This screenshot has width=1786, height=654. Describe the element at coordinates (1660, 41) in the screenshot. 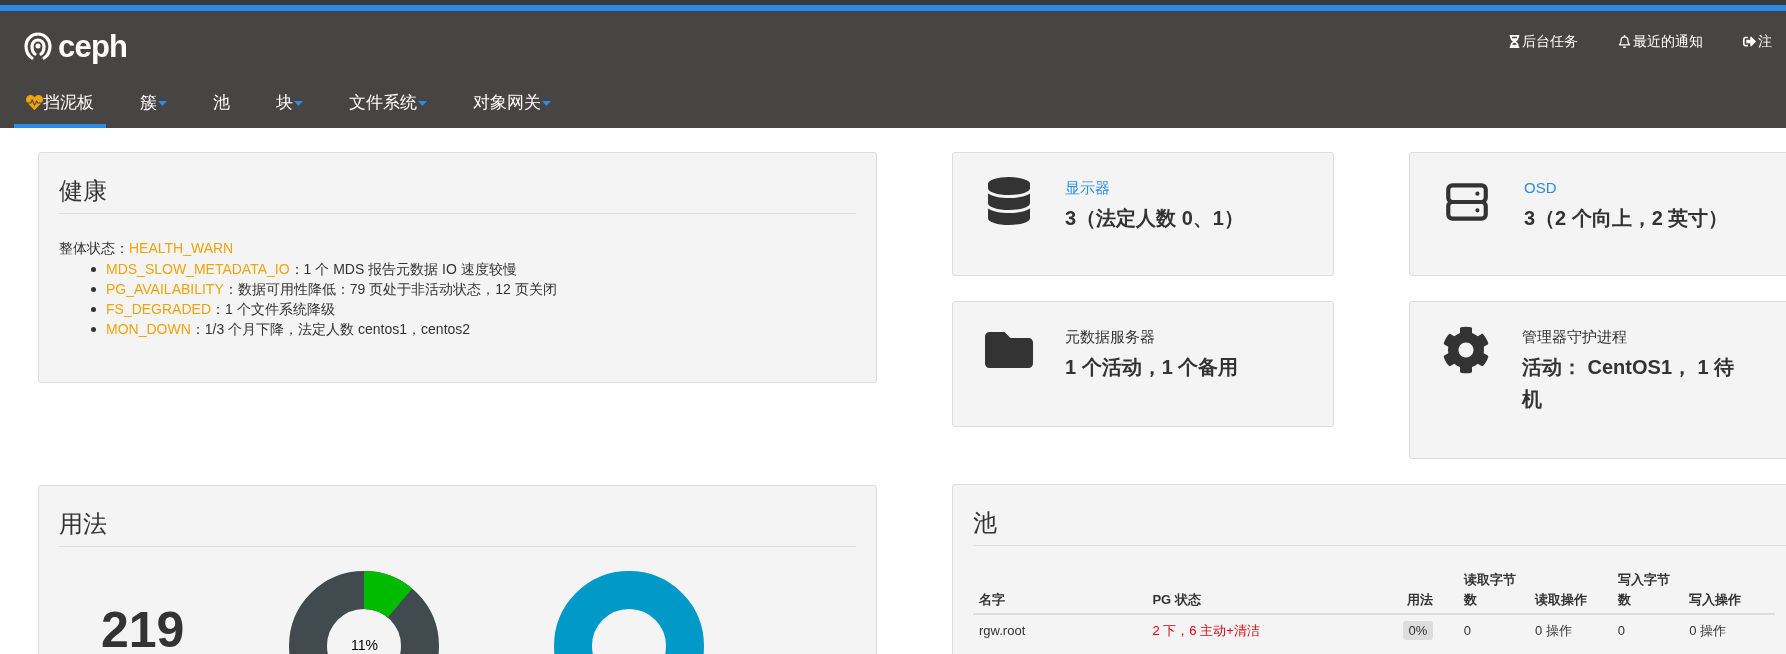

I see `header-link: 最近的通知` at that location.